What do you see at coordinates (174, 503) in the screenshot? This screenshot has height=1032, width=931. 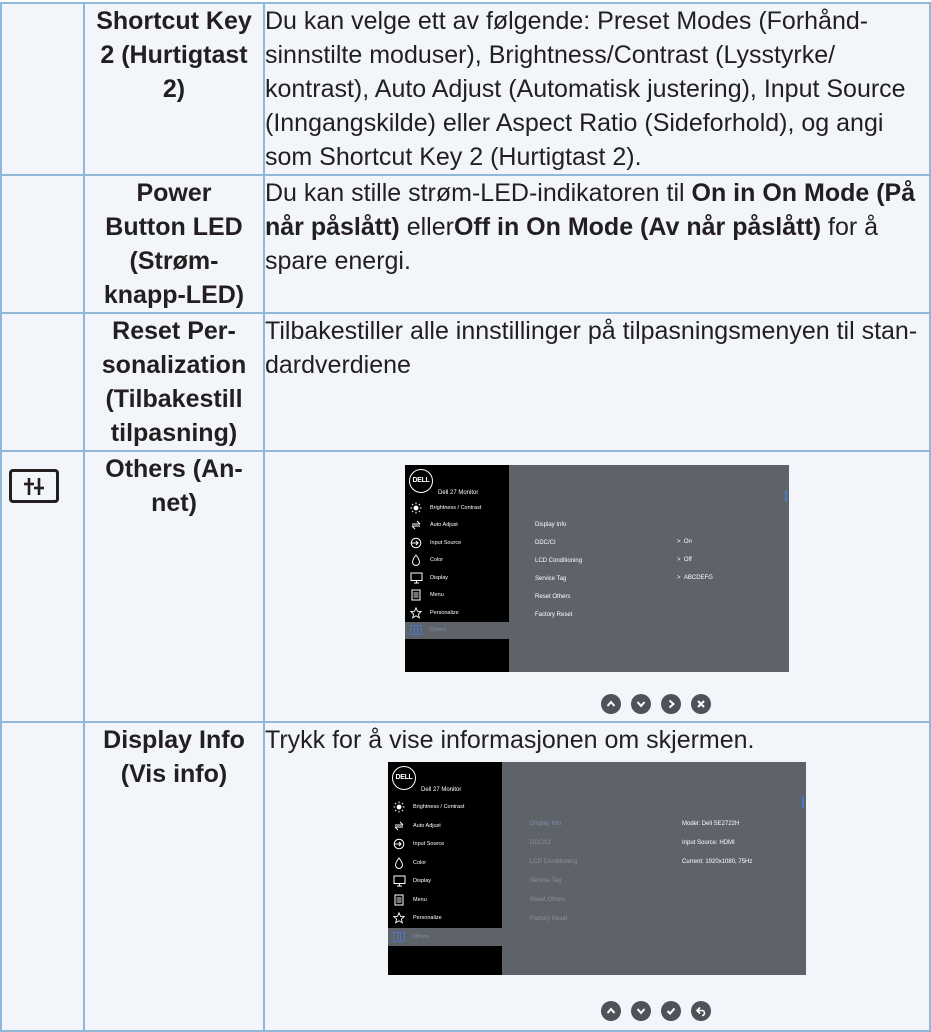 I see `setting-name-line: net)` at bounding box center [174, 503].